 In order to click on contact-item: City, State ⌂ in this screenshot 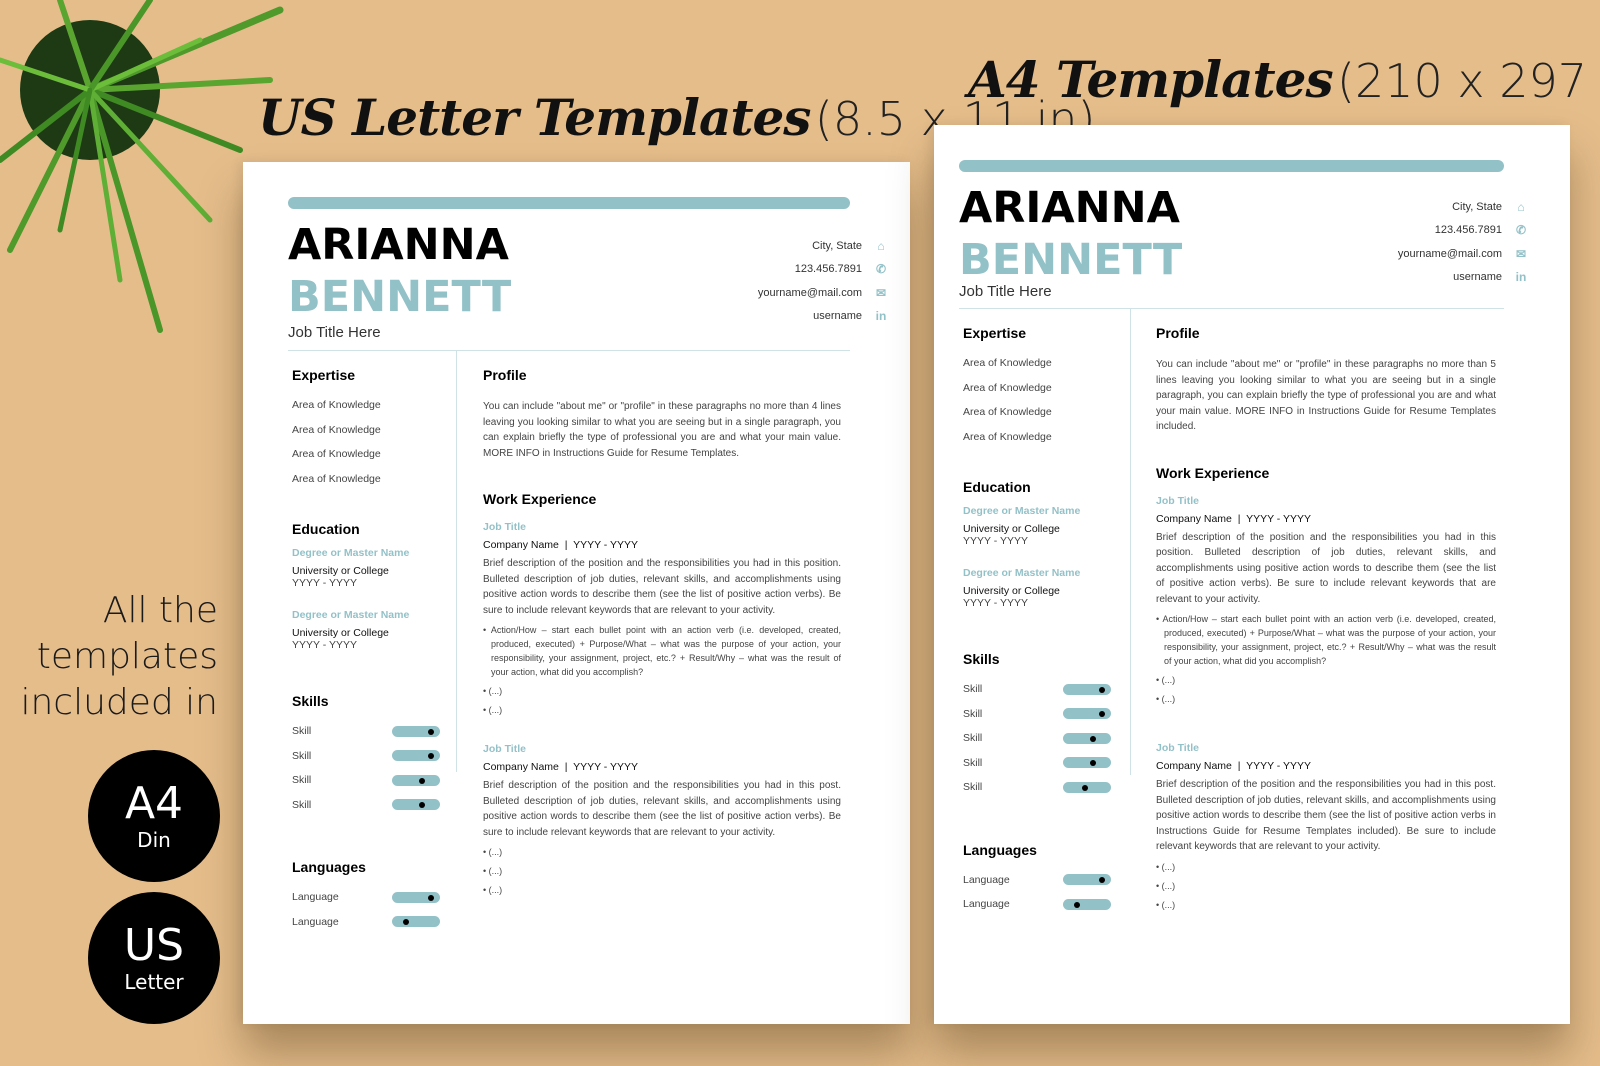, I will do `click(823, 246)`.